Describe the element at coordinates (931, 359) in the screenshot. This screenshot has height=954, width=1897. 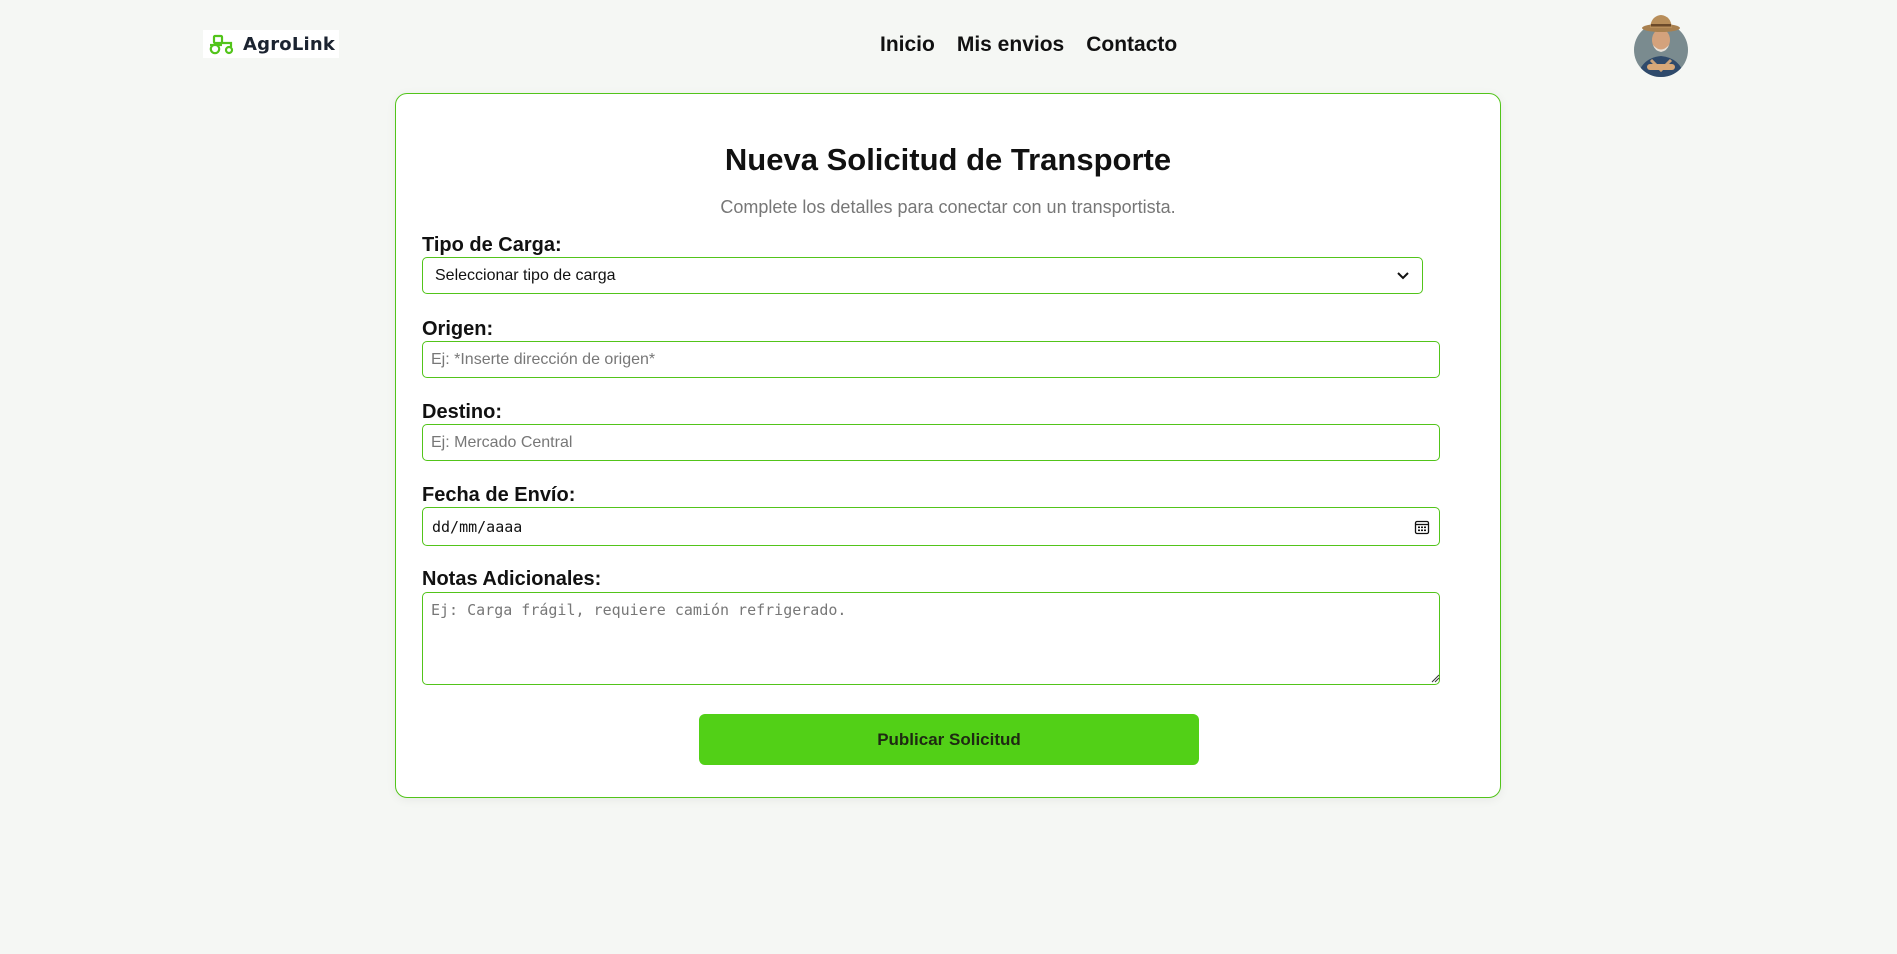
I see `origin-input` at that location.